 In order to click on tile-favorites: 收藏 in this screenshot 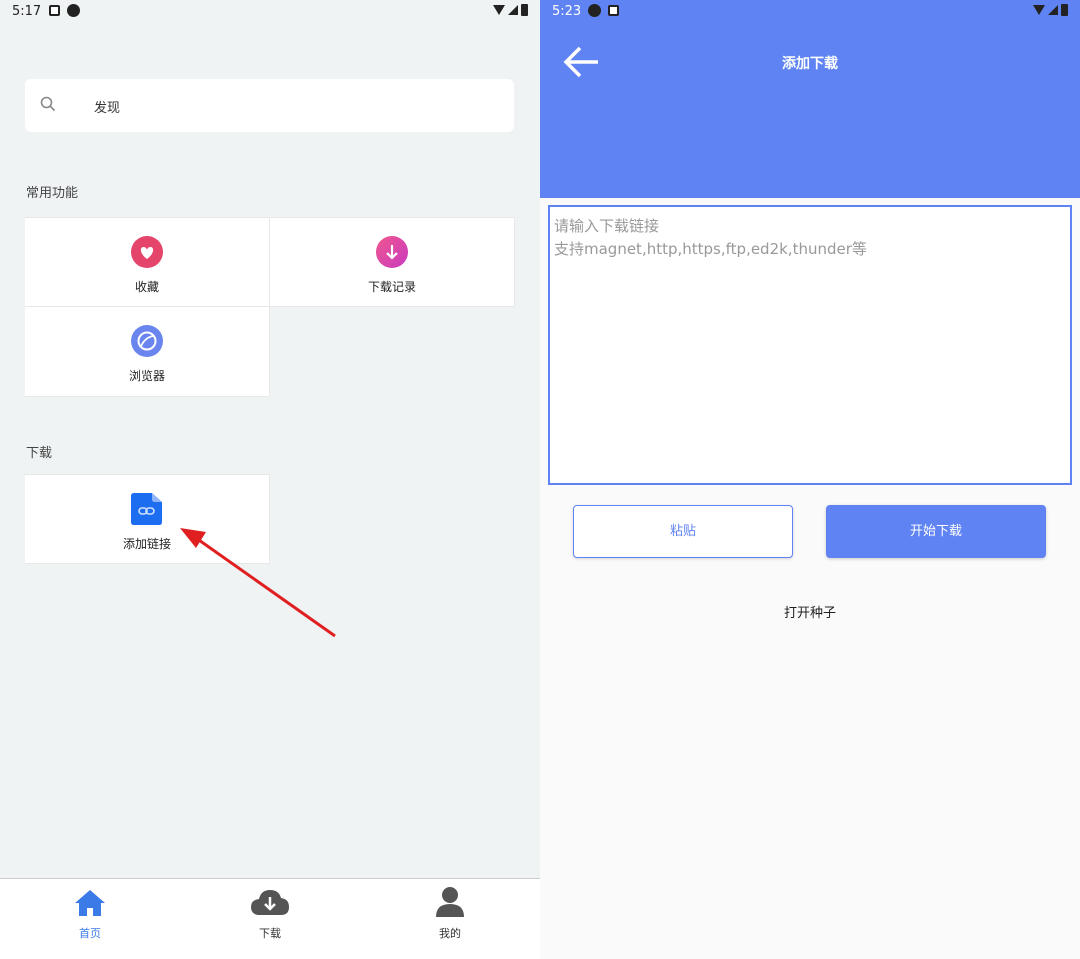, I will do `click(147, 262)`.